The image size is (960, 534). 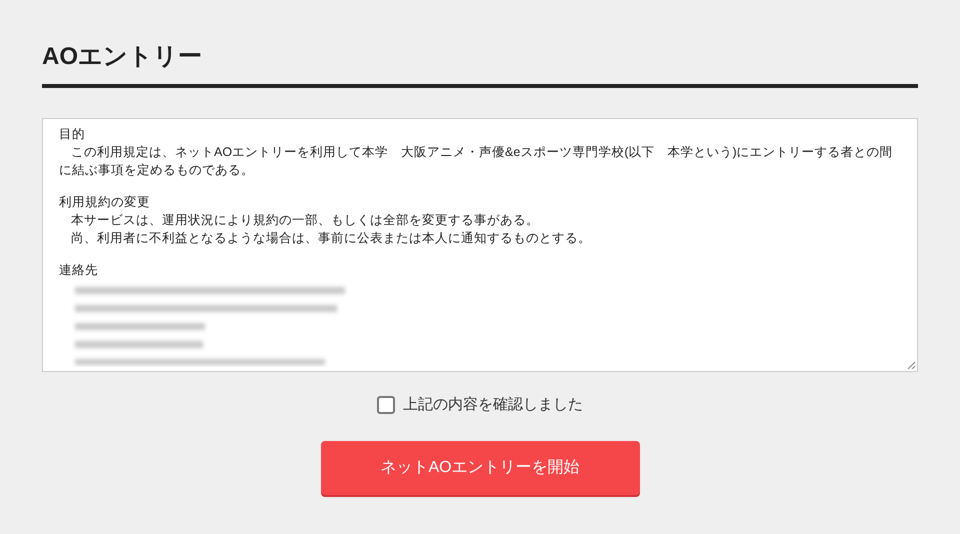 I want to click on section-heading: 目的, so click(x=72, y=134).